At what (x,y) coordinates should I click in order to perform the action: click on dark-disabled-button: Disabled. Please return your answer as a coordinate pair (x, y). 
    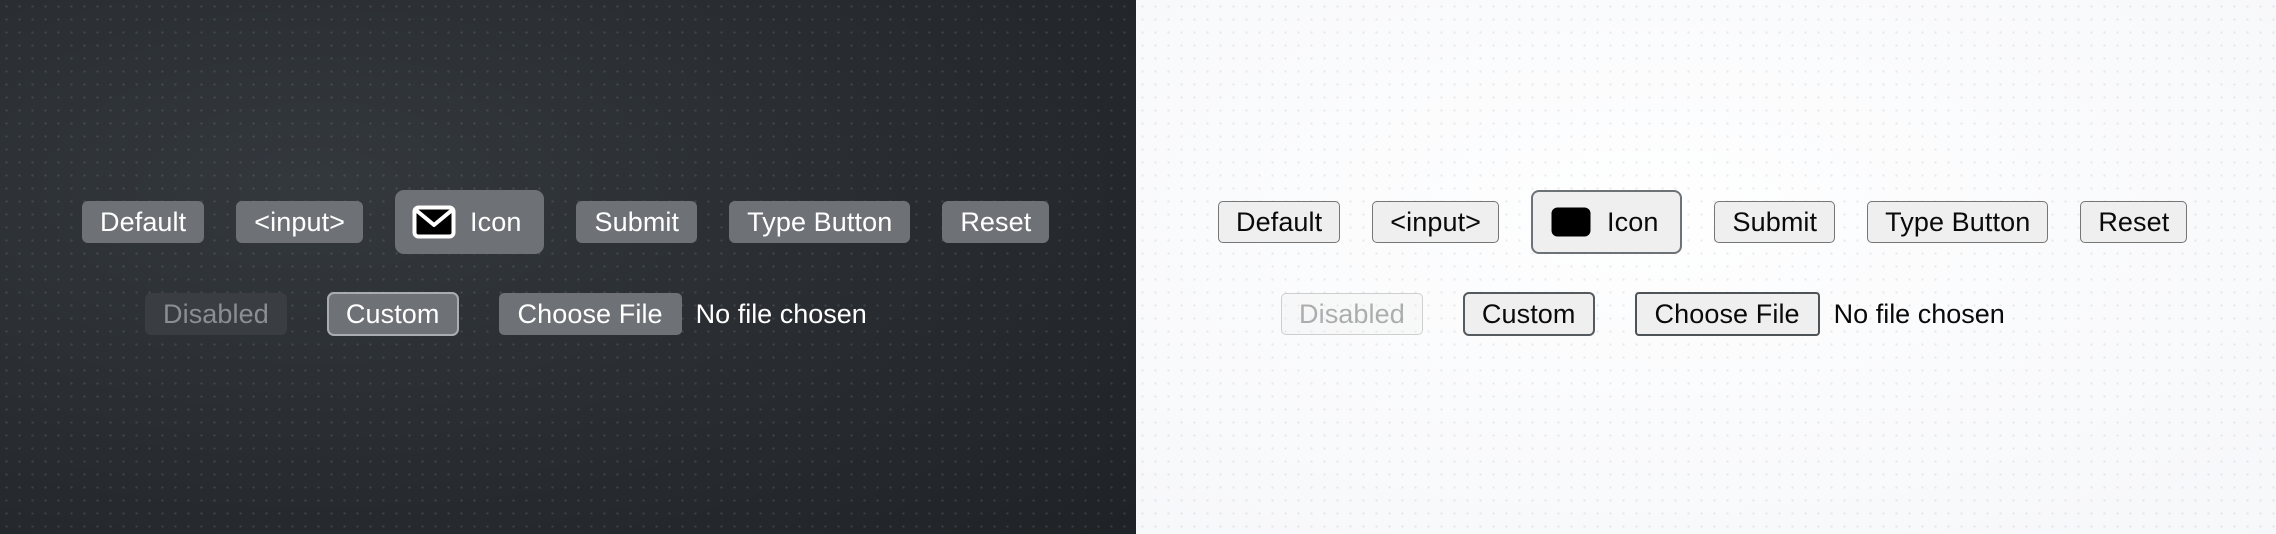
    Looking at the image, I should click on (216, 314).